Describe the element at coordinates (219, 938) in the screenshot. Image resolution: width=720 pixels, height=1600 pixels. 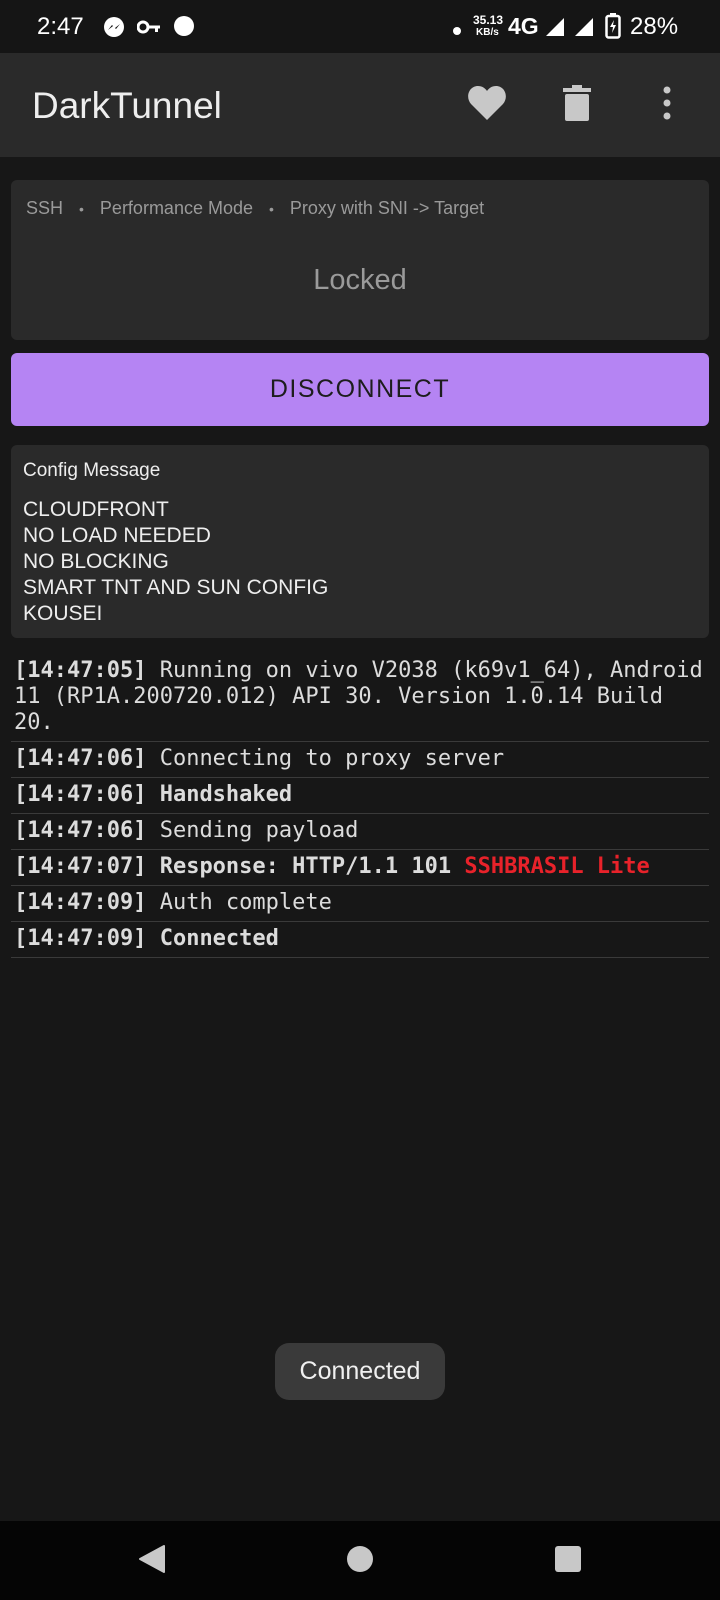
I see `log-message: Connected` at that location.